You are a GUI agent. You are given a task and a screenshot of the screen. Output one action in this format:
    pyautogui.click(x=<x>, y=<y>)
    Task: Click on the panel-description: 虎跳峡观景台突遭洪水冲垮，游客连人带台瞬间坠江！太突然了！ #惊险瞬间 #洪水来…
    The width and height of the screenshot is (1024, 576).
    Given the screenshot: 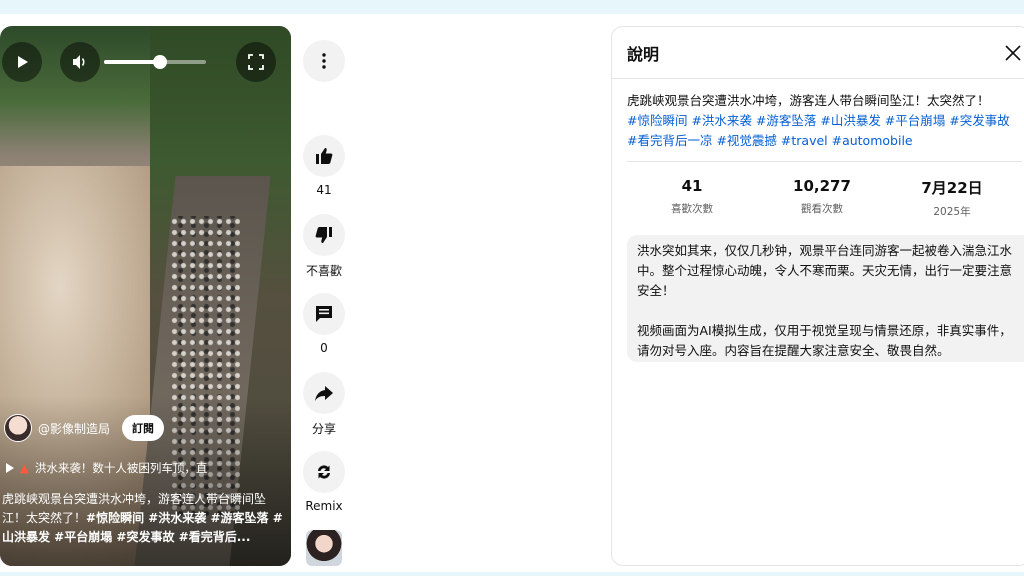 What is the action you would take?
    pyautogui.click(x=824, y=121)
    